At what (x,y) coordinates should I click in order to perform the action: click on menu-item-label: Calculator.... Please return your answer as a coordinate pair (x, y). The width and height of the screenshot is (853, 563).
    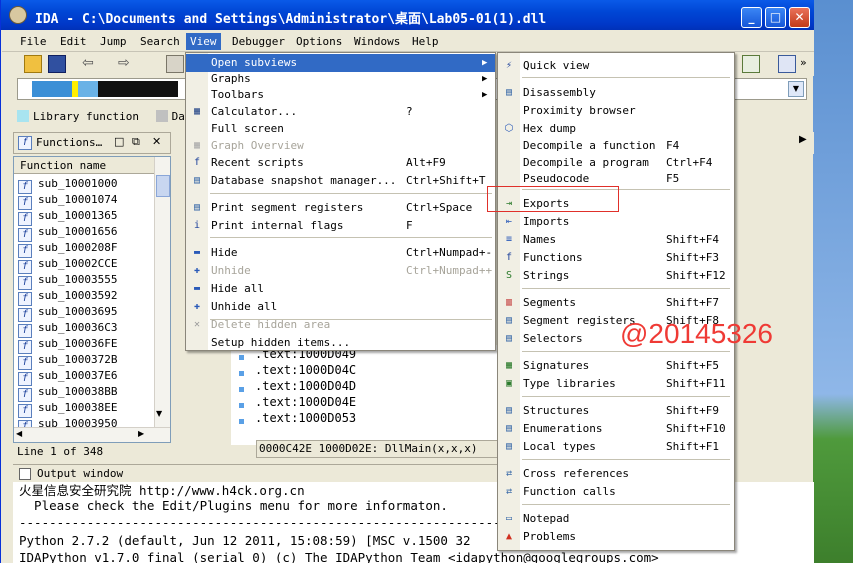
    Looking at the image, I should click on (254, 111).